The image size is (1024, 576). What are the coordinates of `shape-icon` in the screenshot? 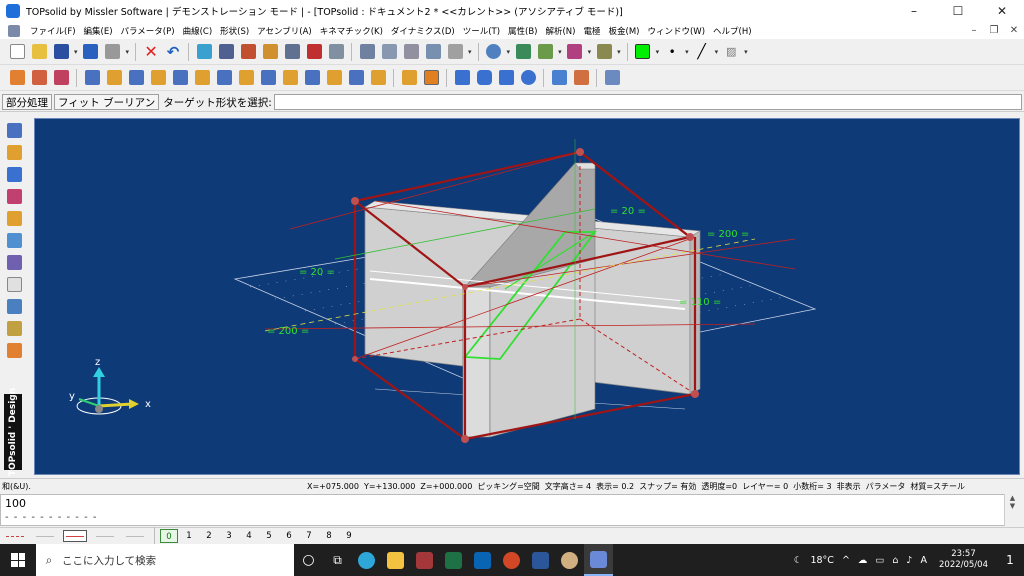 It's located at (14, 174).